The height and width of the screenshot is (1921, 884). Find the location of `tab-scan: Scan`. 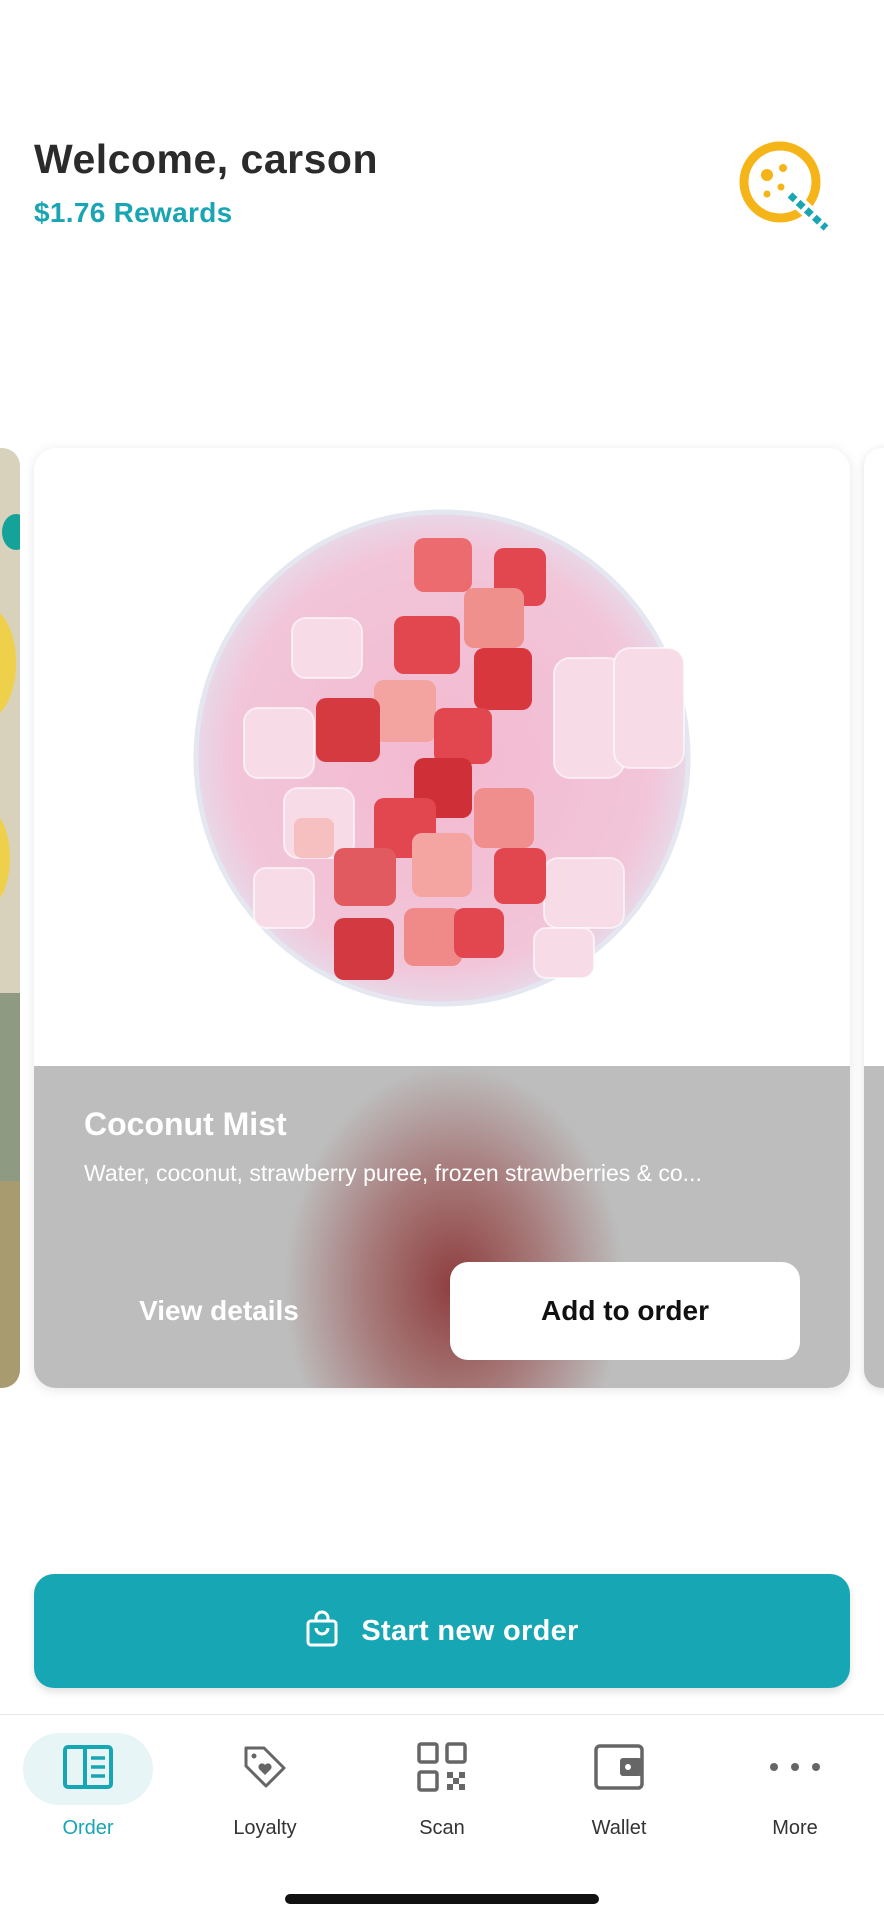

tab-scan: Scan is located at coordinates (442, 1788).